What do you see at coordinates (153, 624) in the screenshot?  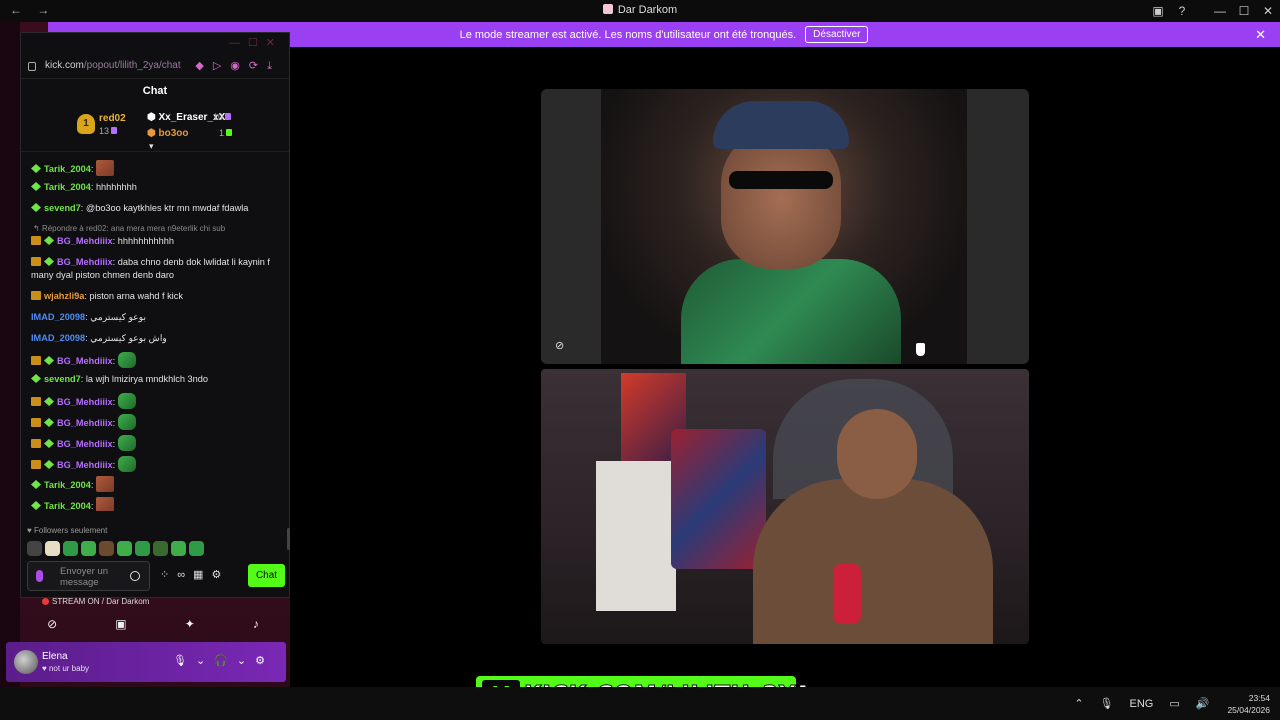 I see `voice-controls: ⊘ ▣ ✦ ♪` at bounding box center [153, 624].